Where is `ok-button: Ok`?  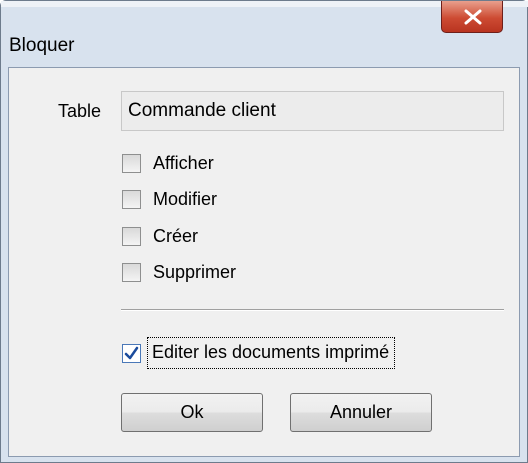 ok-button: Ok is located at coordinates (192, 412).